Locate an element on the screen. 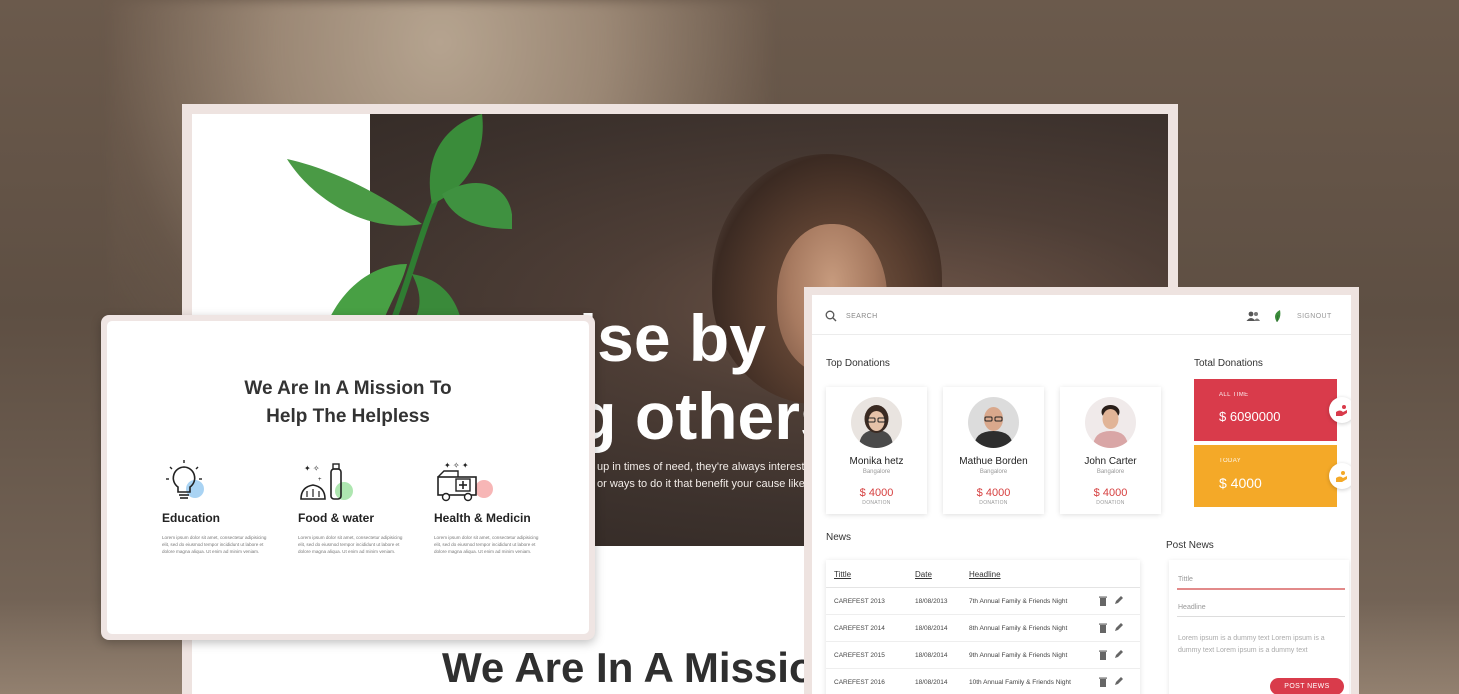 The height and width of the screenshot is (694, 1459). total-value: $ 6090000 is located at coordinates (1250, 416).